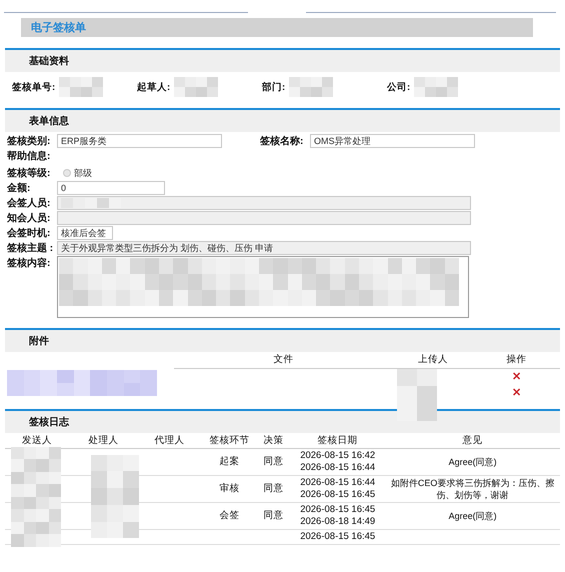  Describe the element at coordinates (29, 218) in the screenshot. I see `field-label: 知会人员:` at that location.